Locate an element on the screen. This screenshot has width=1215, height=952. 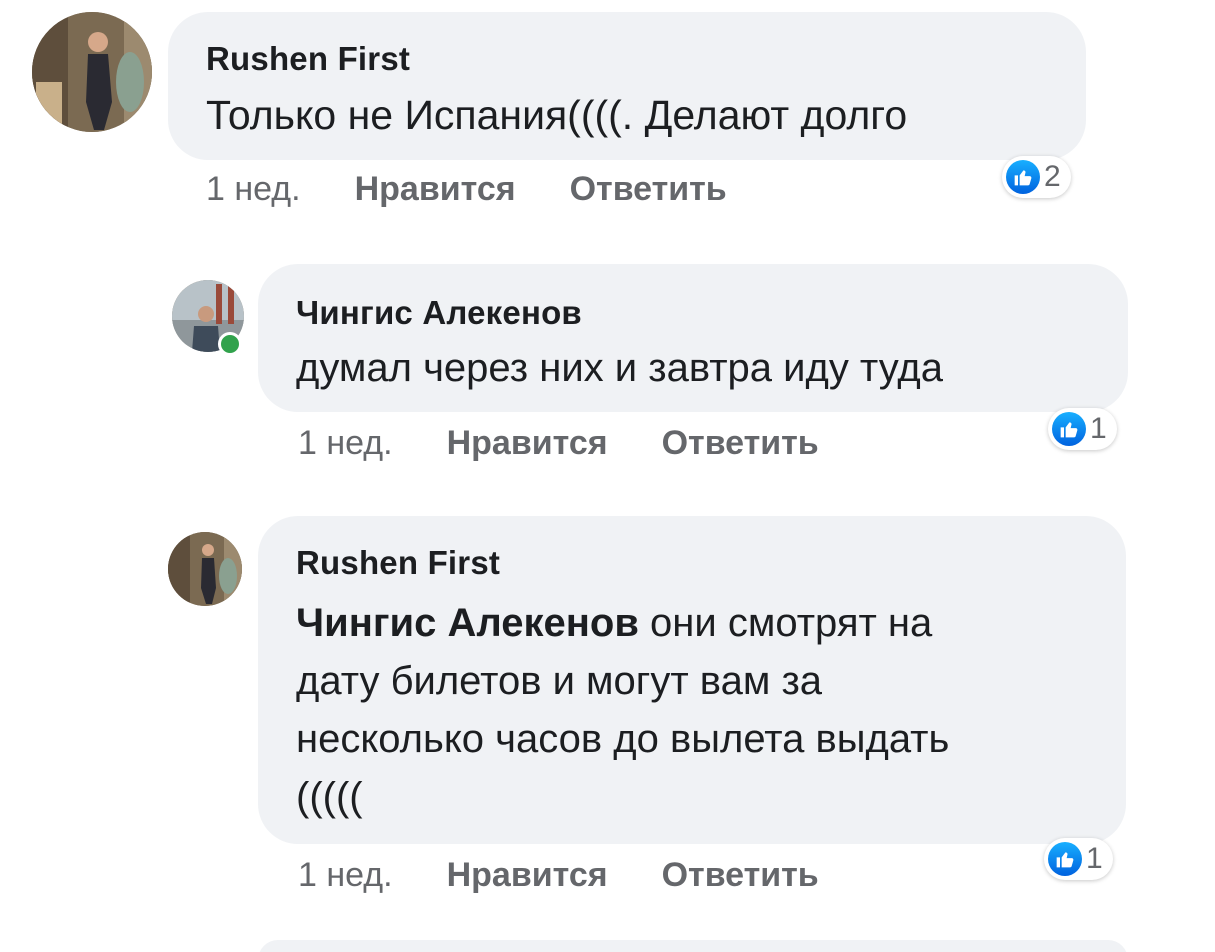
comment-text-line: дату билетов и могут вам за is located at coordinates (559, 681).